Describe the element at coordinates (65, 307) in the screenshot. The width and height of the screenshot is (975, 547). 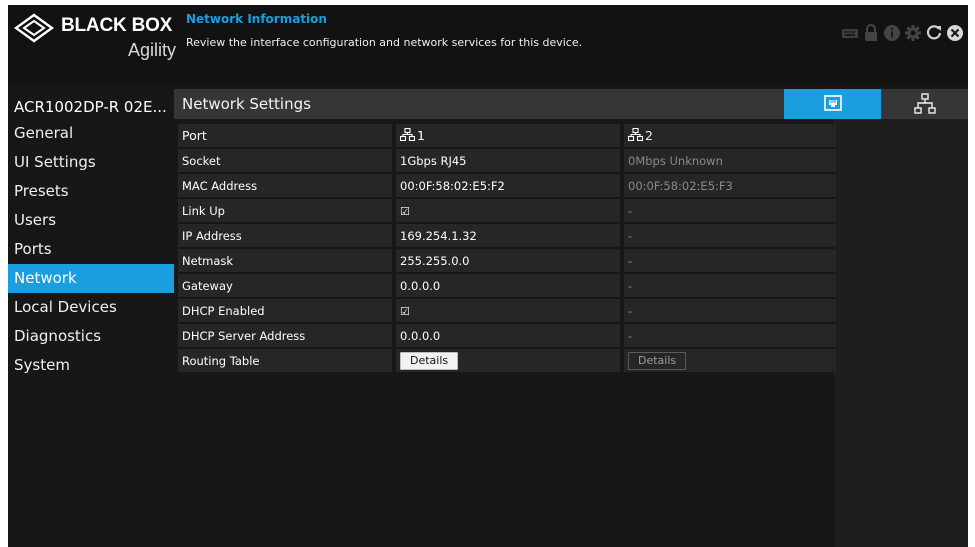
I see `sidebar-item-label: Local Devices` at that location.